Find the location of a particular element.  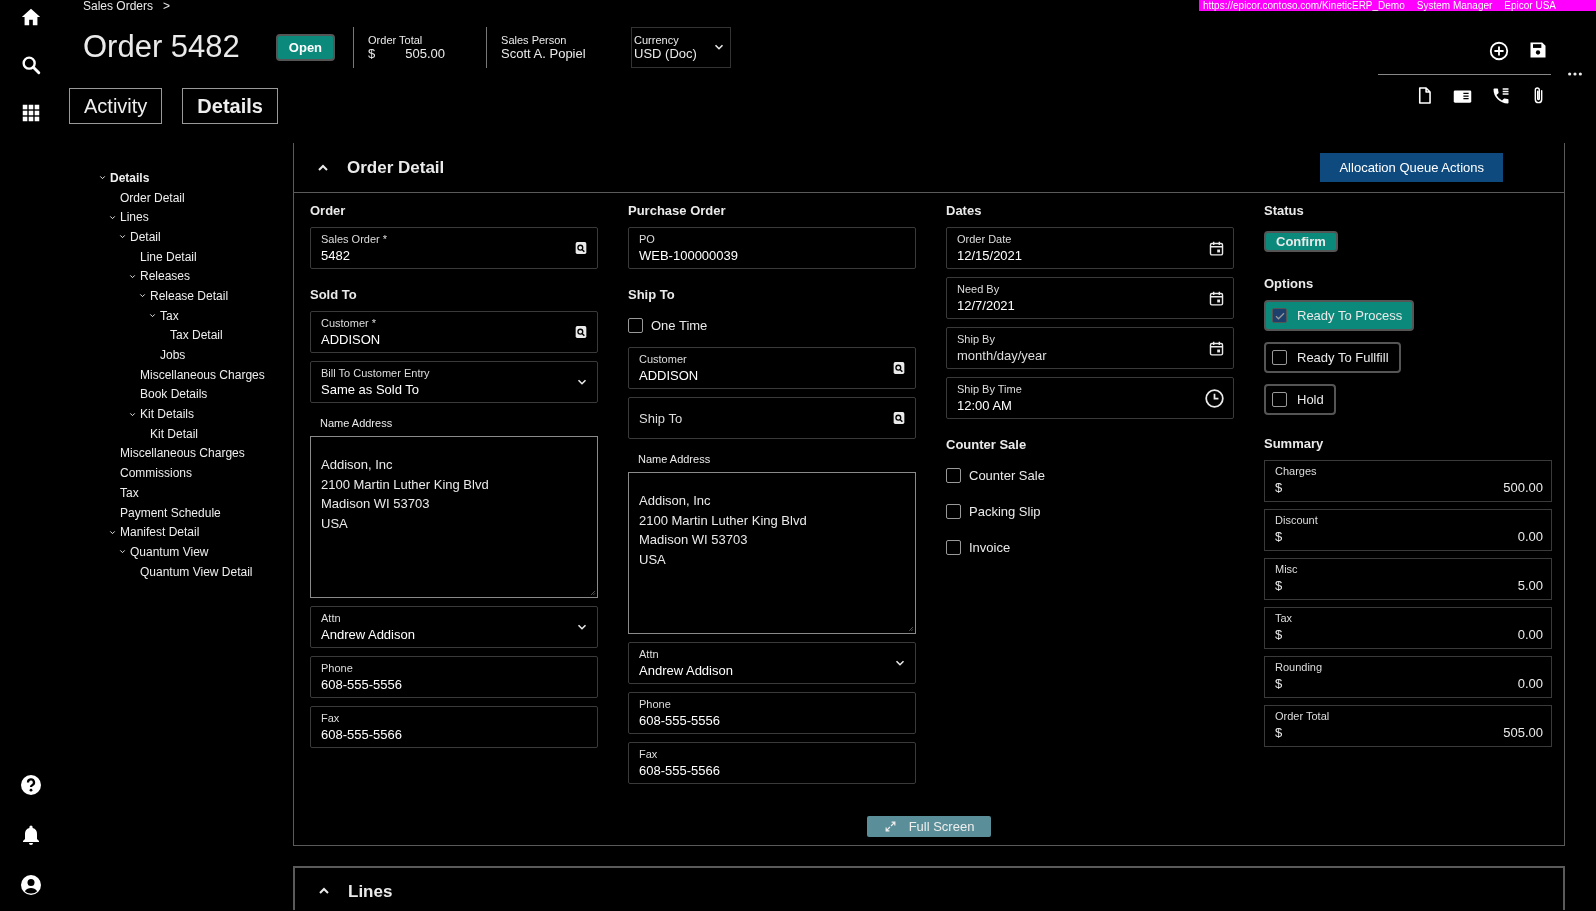

option-toggle: Ready To Process is located at coordinates (1339, 315).